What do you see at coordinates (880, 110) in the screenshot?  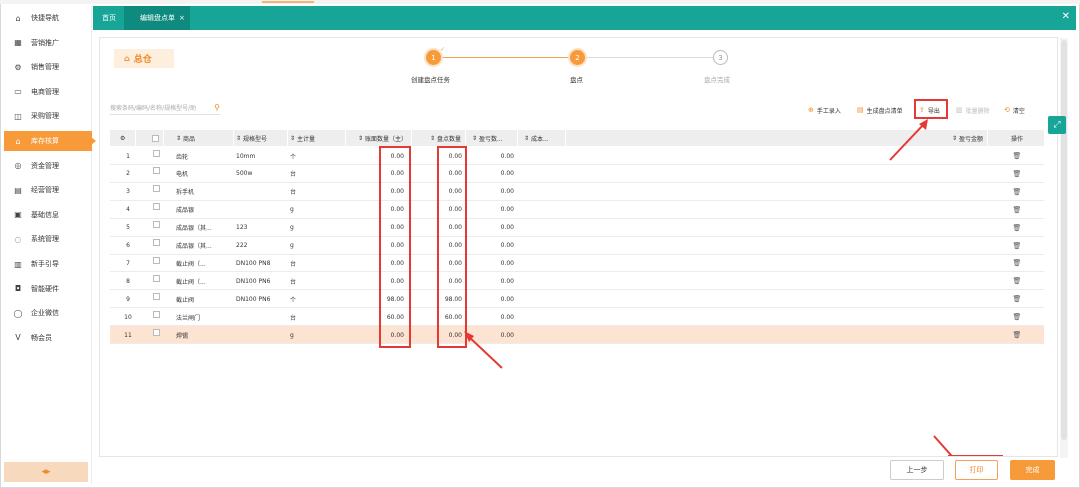 I see `generate-list-button: ▤ 生成盘点清单` at bounding box center [880, 110].